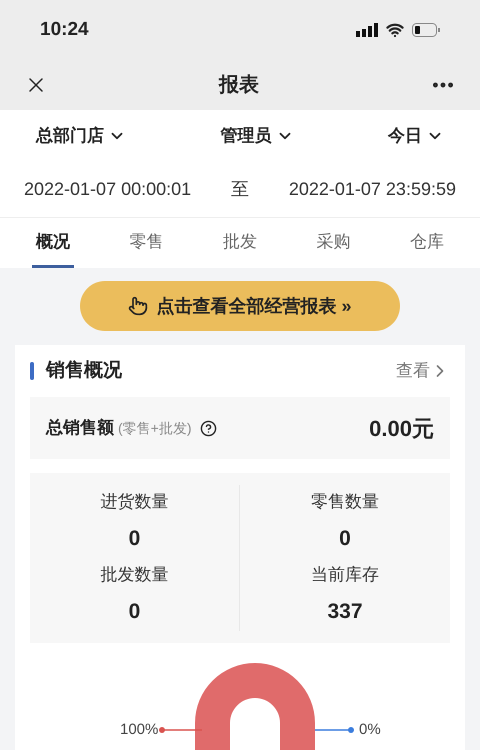 The image size is (480, 750). I want to click on filter-dropdown: 管理员, so click(257, 136).